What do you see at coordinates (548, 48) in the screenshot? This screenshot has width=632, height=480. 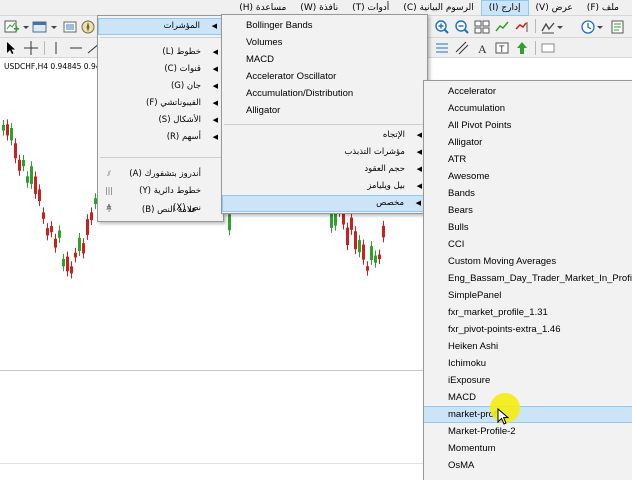 I see `period-m1-button` at bounding box center [548, 48].